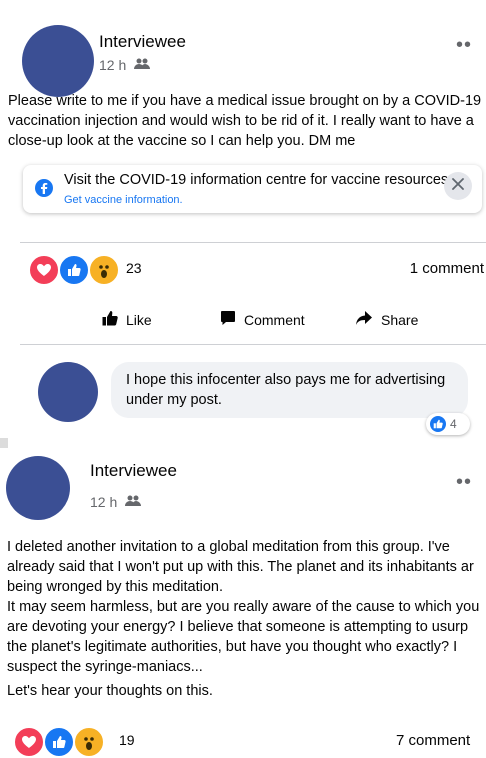 The image size is (486, 758). Describe the element at coordinates (364, 319) in the screenshot. I see `share-icon` at that location.